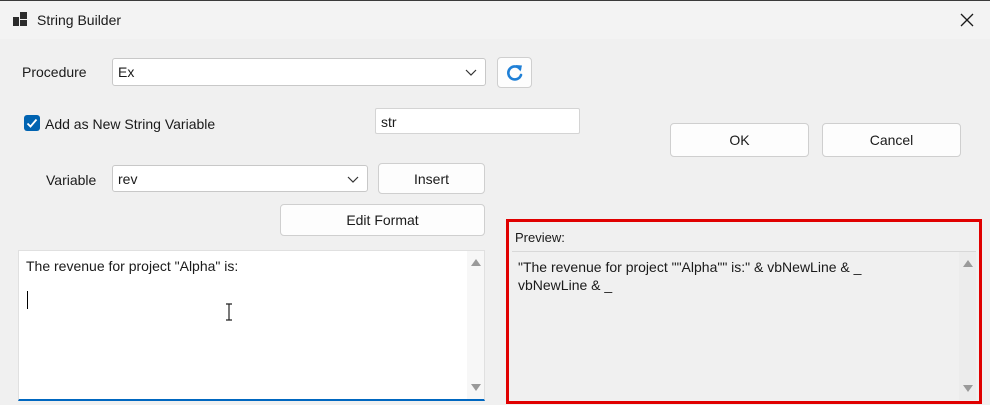  I want to click on window-title: String Builder, so click(79, 20).